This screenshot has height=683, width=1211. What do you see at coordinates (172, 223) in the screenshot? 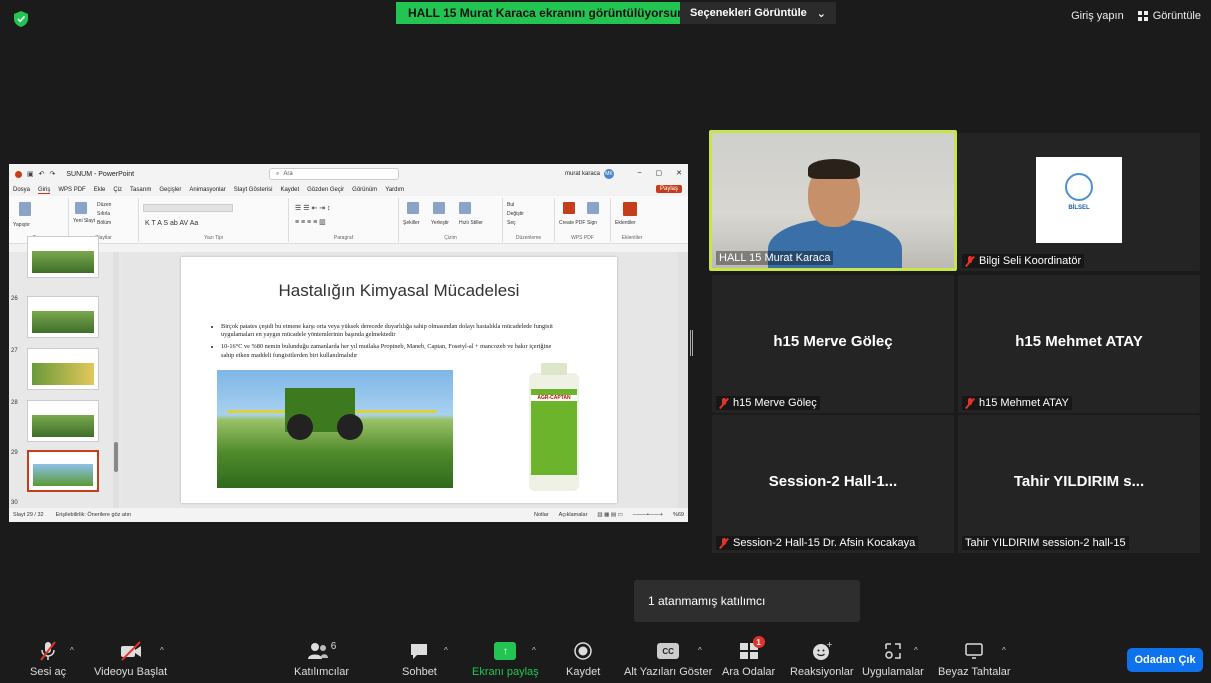
I see `font-format-icons: K T A S ab AV Aa` at bounding box center [172, 223].